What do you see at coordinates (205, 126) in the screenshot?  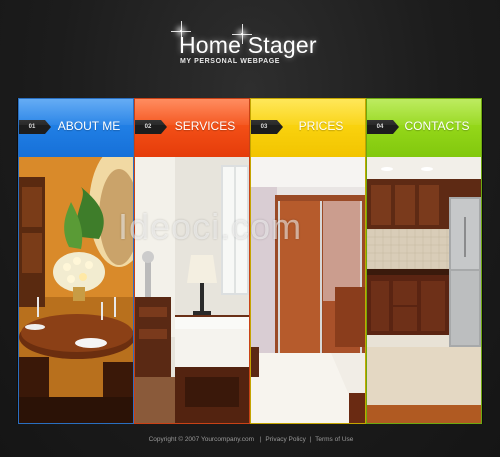 I see `nav-label: SERVICES` at bounding box center [205, 126].